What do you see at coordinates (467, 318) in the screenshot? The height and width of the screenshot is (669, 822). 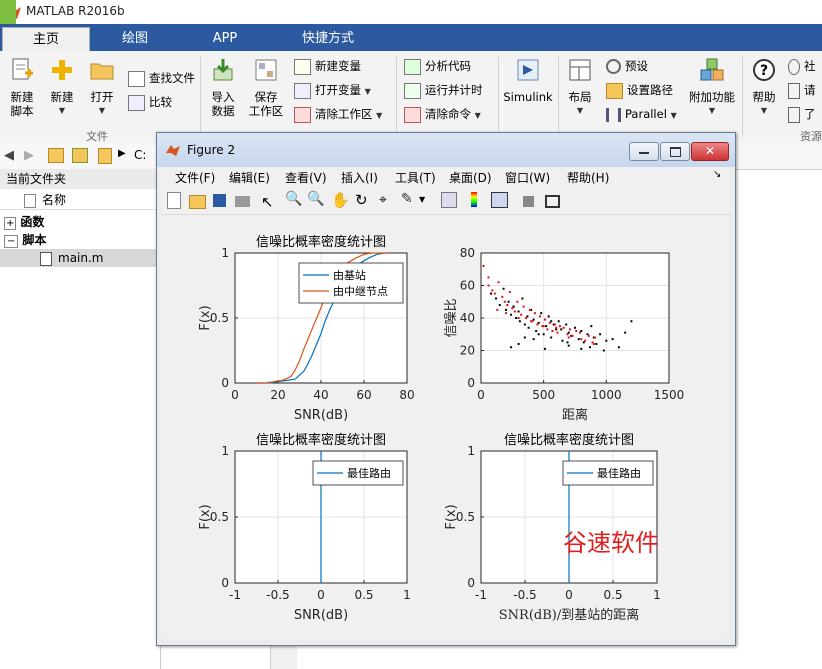 I see `y-tick-label: 40` at bounding box center [467, 318].